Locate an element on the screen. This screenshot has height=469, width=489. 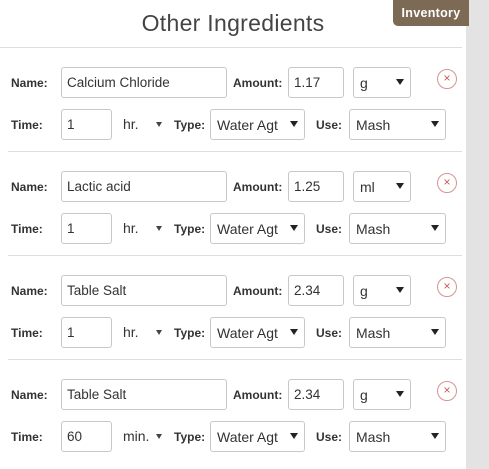
name-input: Calcium Chloride is located at coordinates (144, 82).